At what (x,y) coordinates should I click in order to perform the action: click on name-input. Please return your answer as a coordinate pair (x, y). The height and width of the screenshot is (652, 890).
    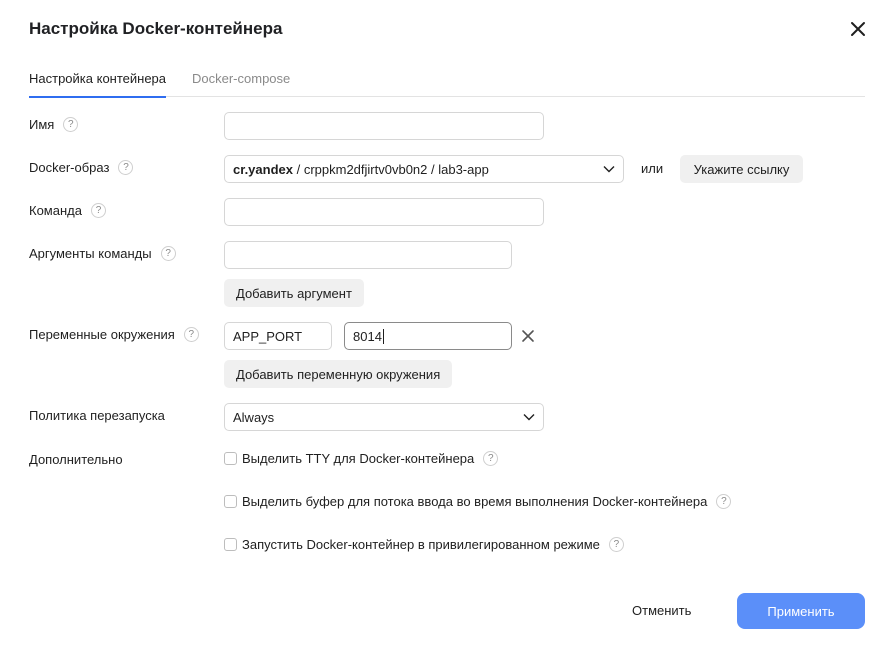
    Looking at the image, I should click on (384, 126).